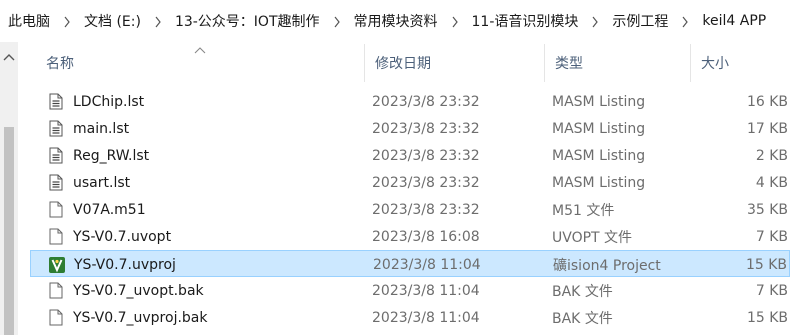 Image resolution: width=804 pixels, height=335 pixels. I want to click on breadcrumb-item: 此电脑, so click(29, 21).